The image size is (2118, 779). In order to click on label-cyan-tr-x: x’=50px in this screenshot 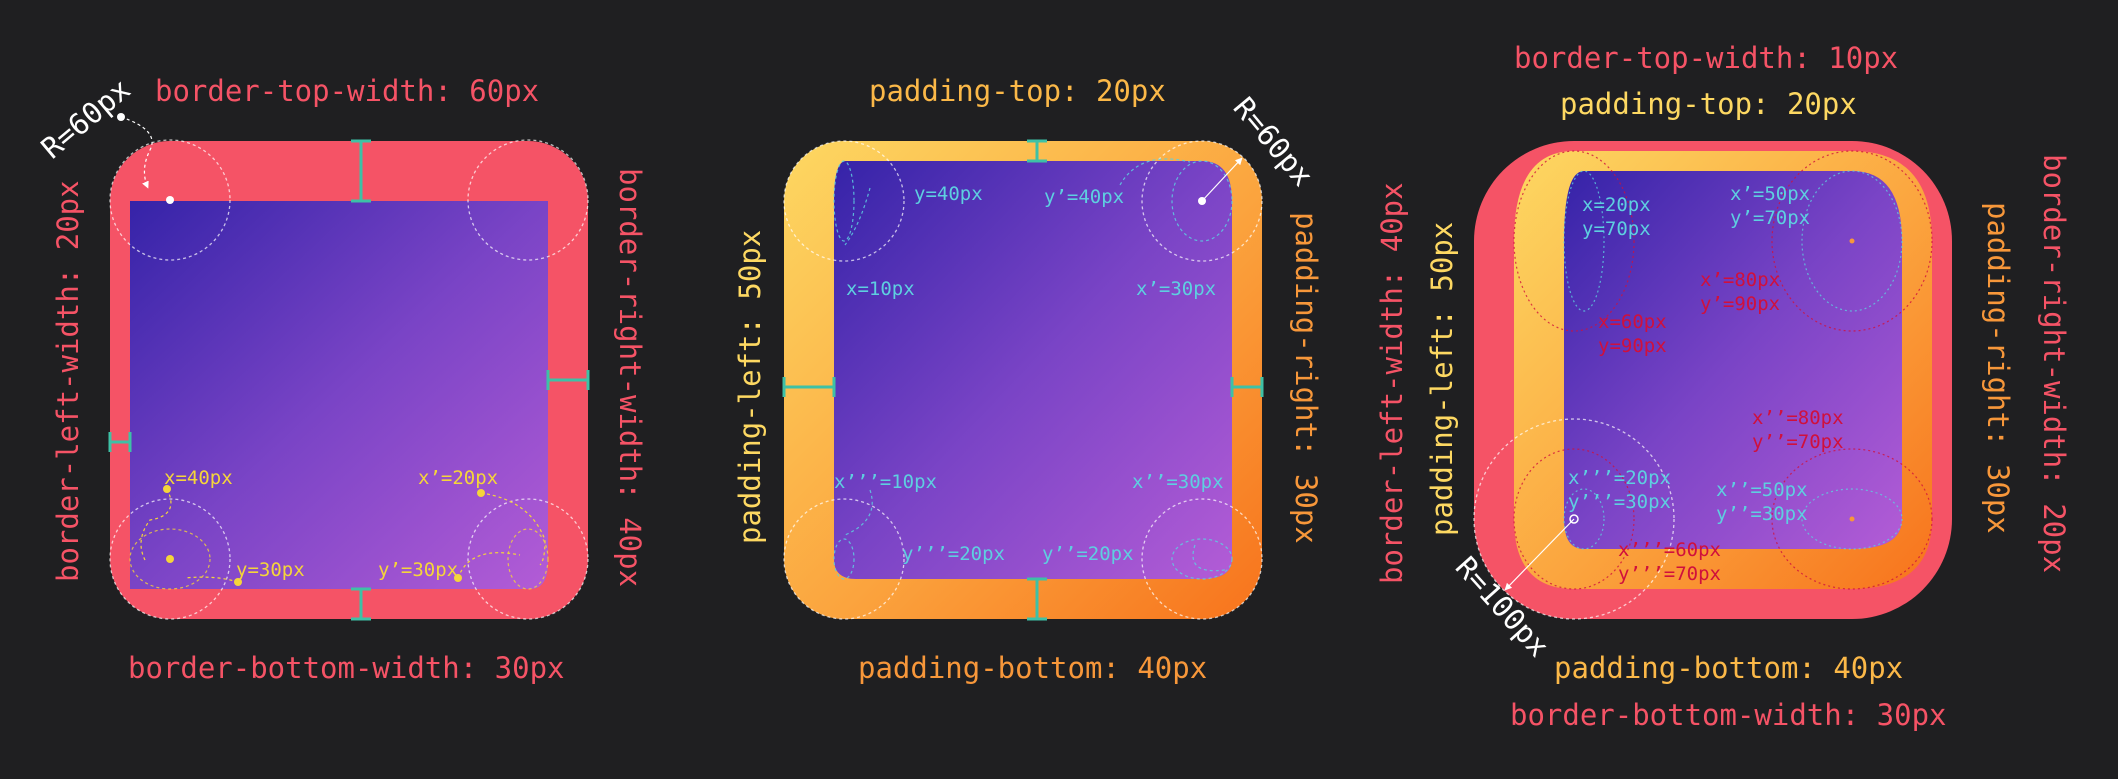, I will do `click(1770, 194)`.